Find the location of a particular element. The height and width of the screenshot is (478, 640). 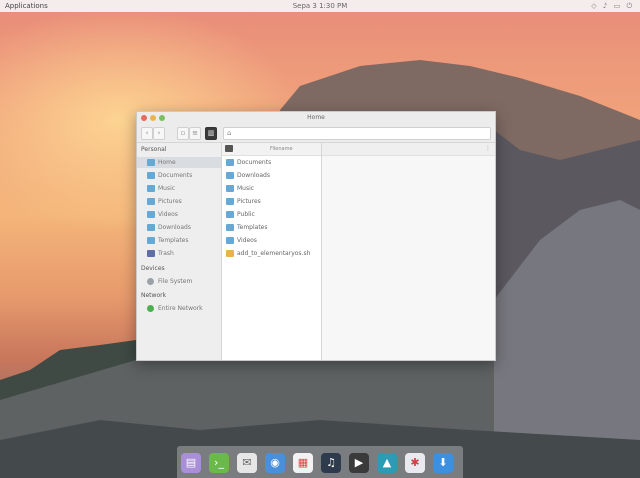

calendar-icon: ▦ is located at coordinates (303, 463).